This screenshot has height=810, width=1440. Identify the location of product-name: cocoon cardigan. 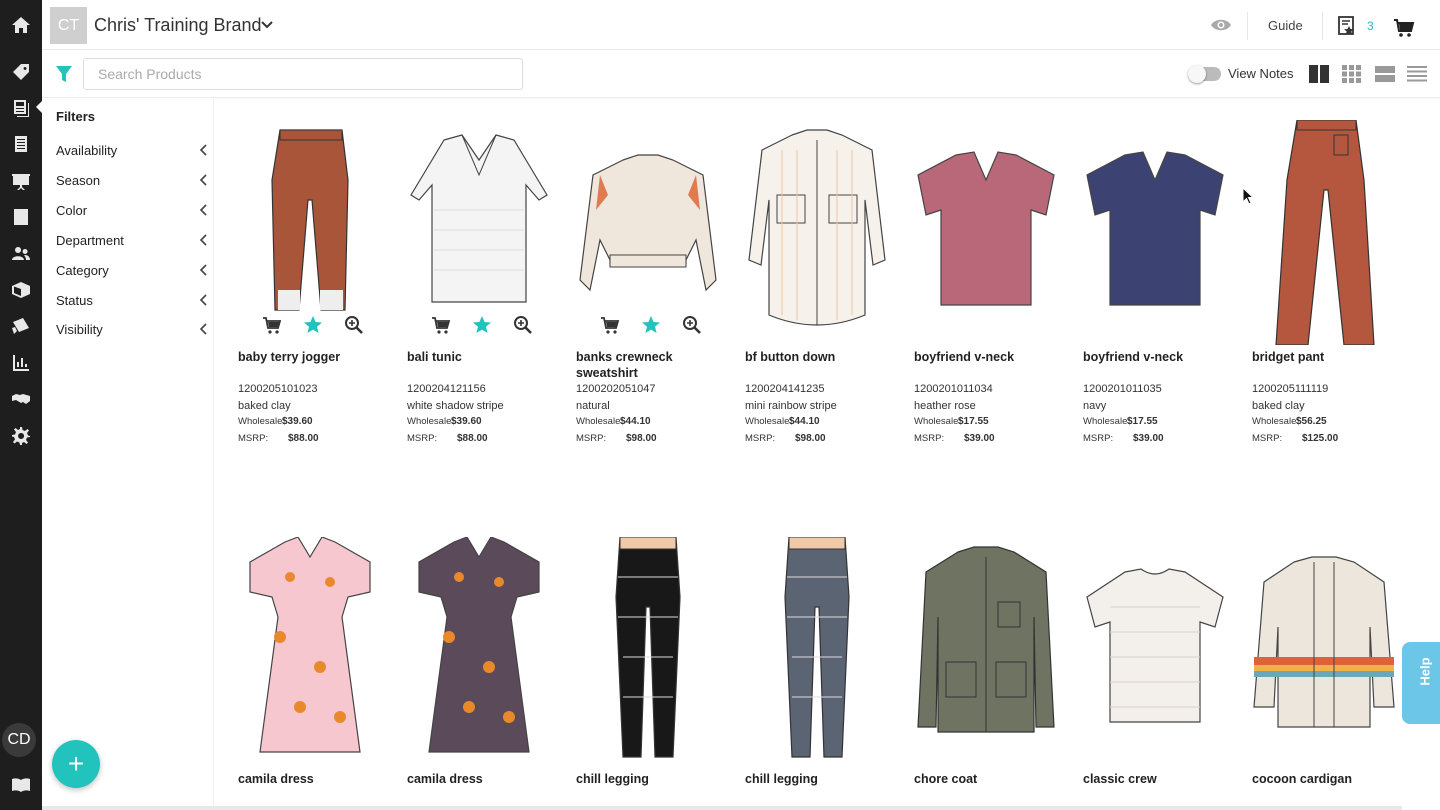
(1327, 779).